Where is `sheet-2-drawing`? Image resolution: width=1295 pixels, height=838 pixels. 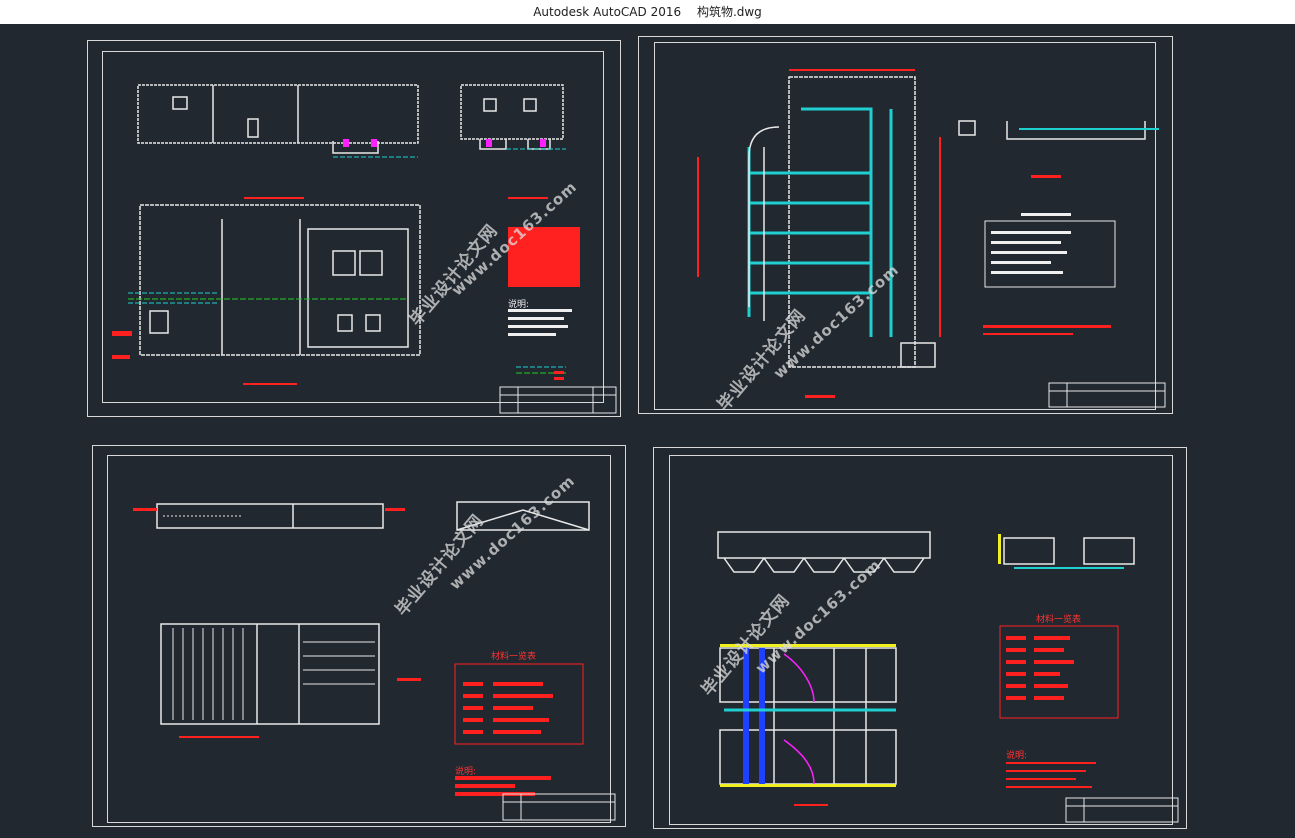 sheet-2-drawing is located at coordinates (931, 238).